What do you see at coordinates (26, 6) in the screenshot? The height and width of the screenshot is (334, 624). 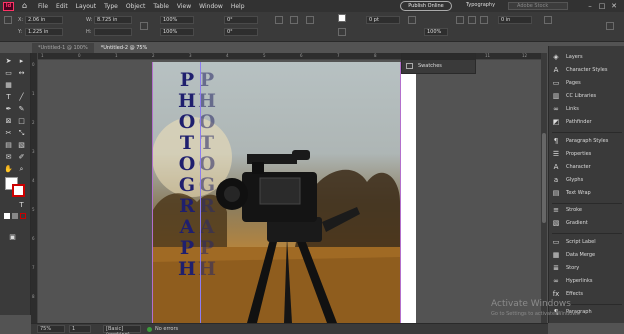 I see `home-icon: ⌂` at bounding box center [26, 6].